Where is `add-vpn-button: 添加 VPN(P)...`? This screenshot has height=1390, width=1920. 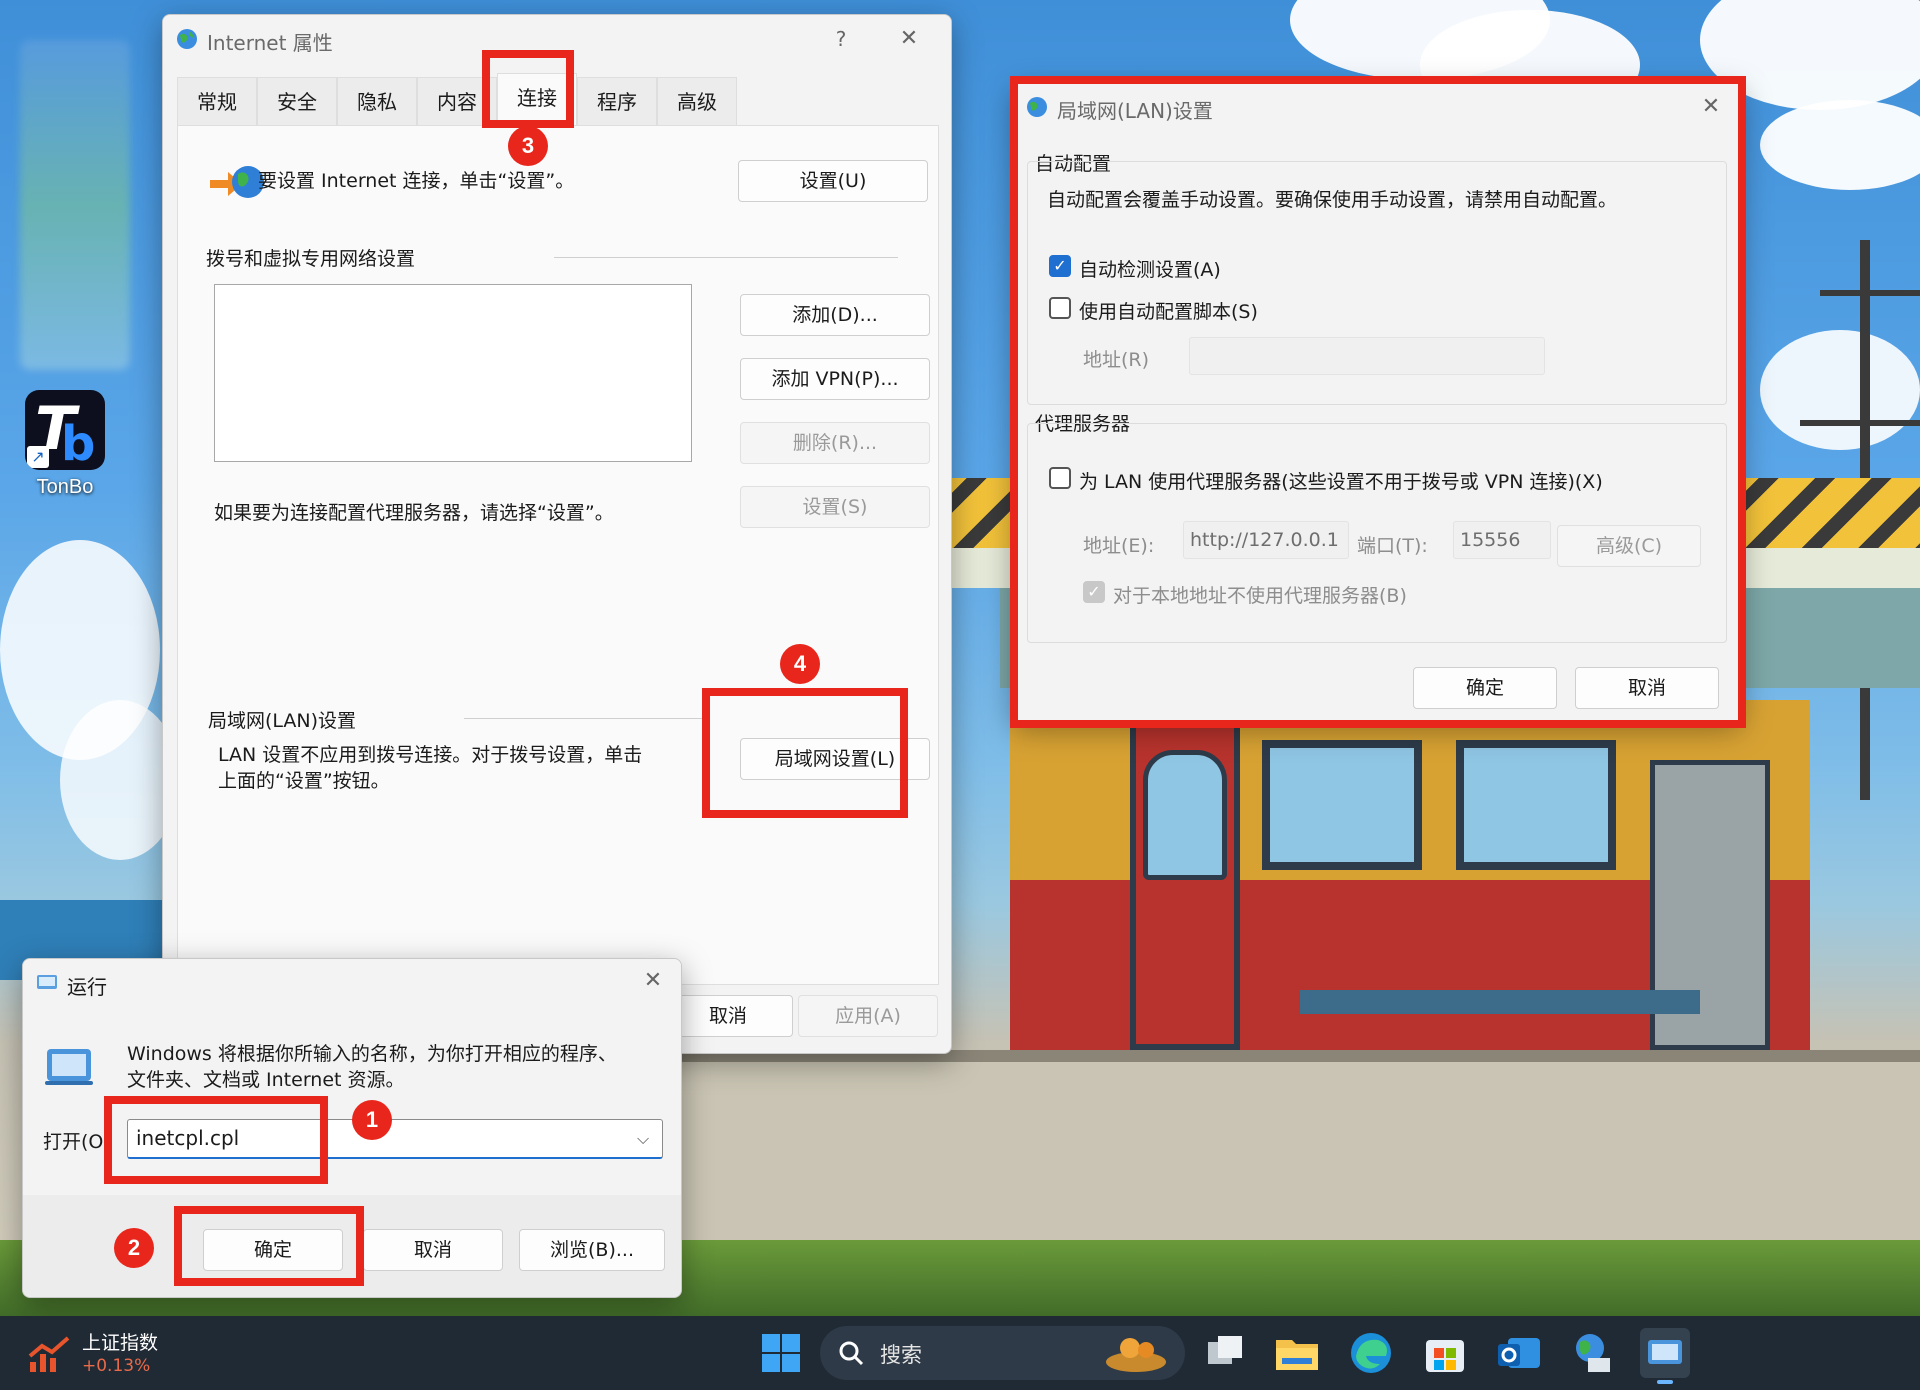
add-vpn-button: 添加 VPN(P)... is located at coordinates (835, 379).